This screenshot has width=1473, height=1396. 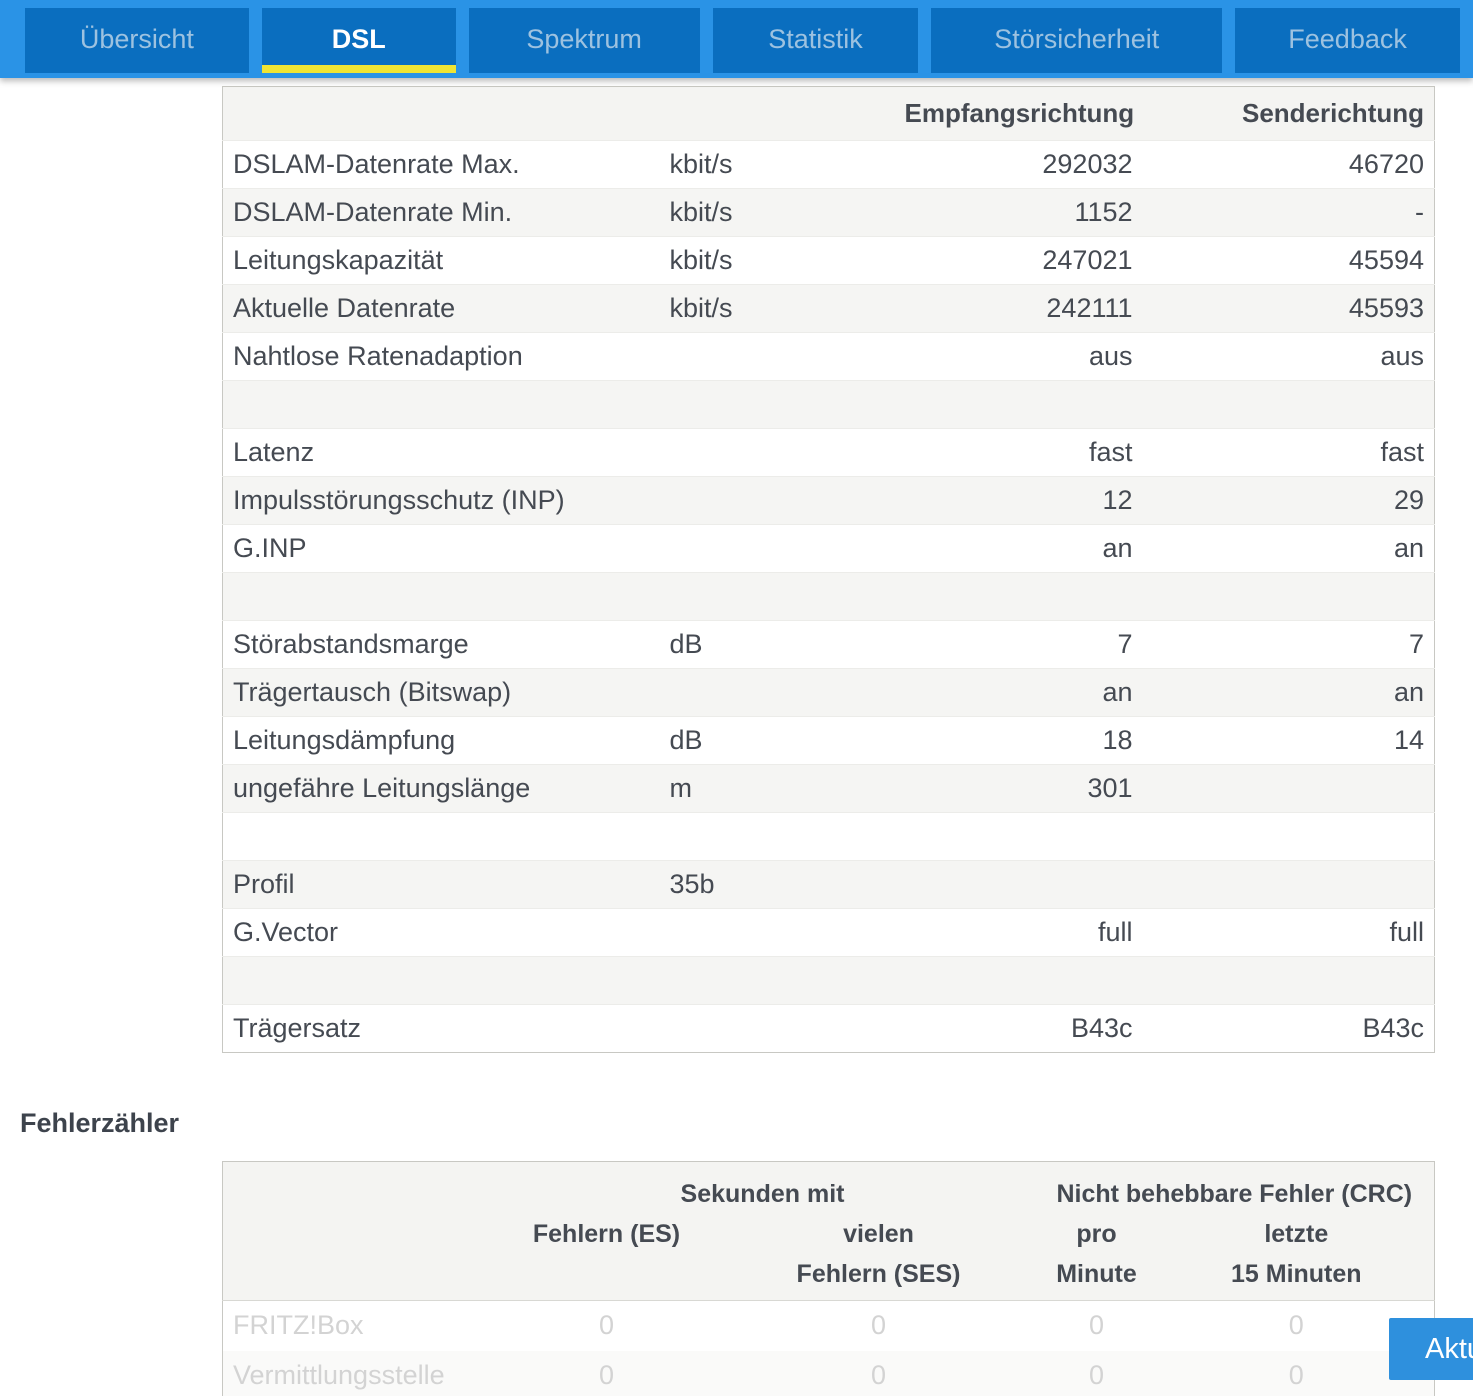 I want to click on group-header-seconds-with: Sekunden mit, so click(x=762, y=1187).